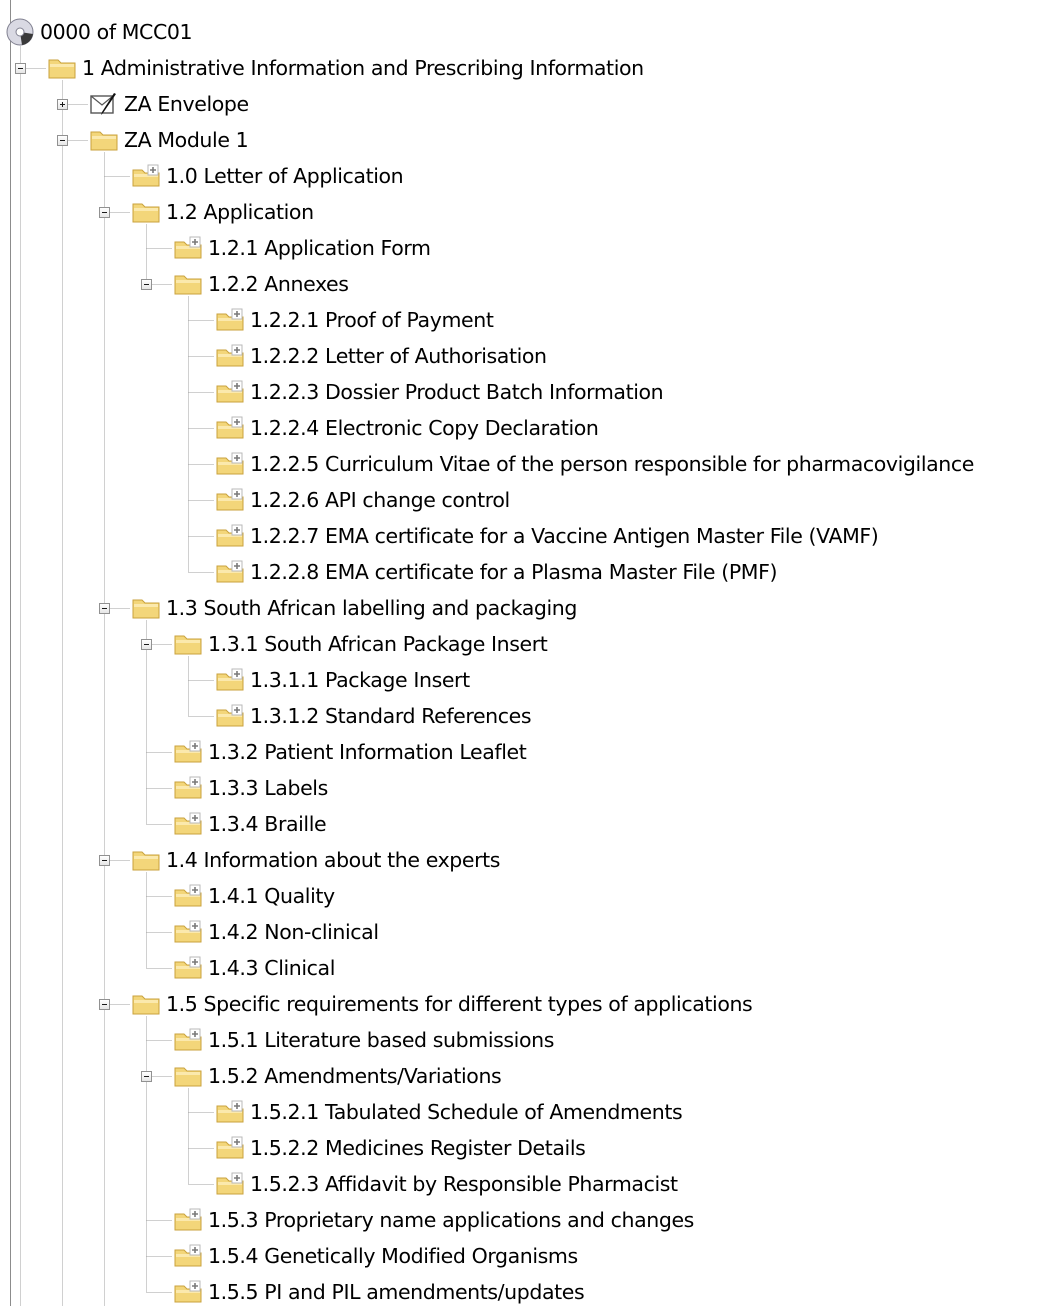 The image size is (1043, 1306). What do you see at coordinates (240, 212) in the screenshot?
I see `tree-node-label: 1.2 Application` at bounding box center [240, 212].